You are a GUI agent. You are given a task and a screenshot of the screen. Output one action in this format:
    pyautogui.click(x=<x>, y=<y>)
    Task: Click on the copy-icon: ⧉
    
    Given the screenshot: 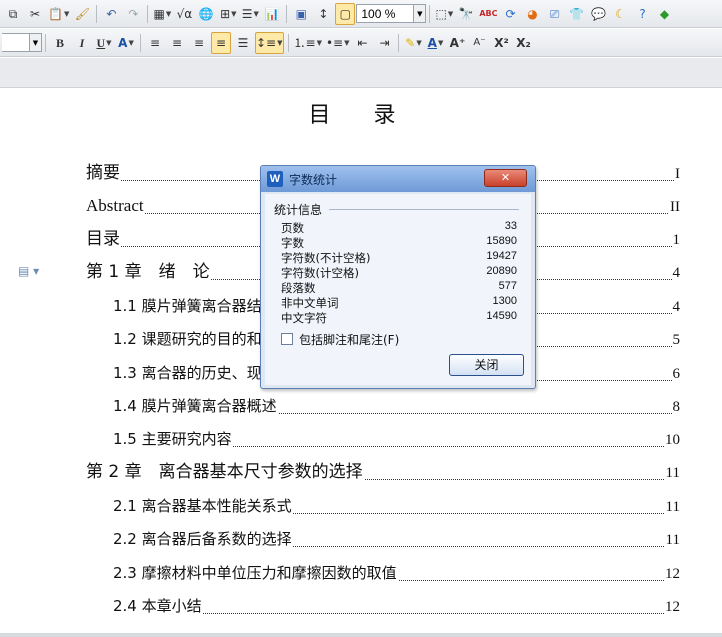 What is the action you would take?
    pyautogui.click(x=13, y=14)
    